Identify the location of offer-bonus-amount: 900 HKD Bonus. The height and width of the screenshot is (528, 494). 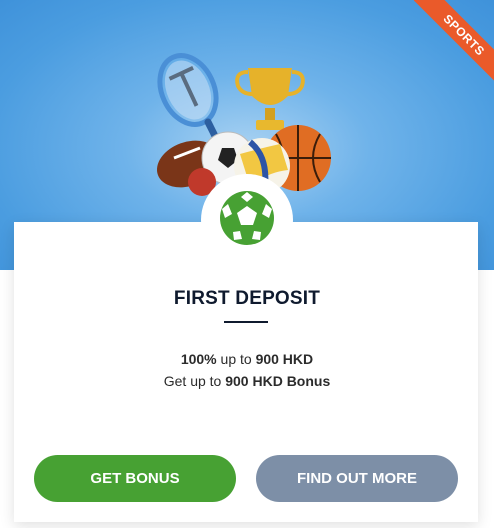
(278, 381).